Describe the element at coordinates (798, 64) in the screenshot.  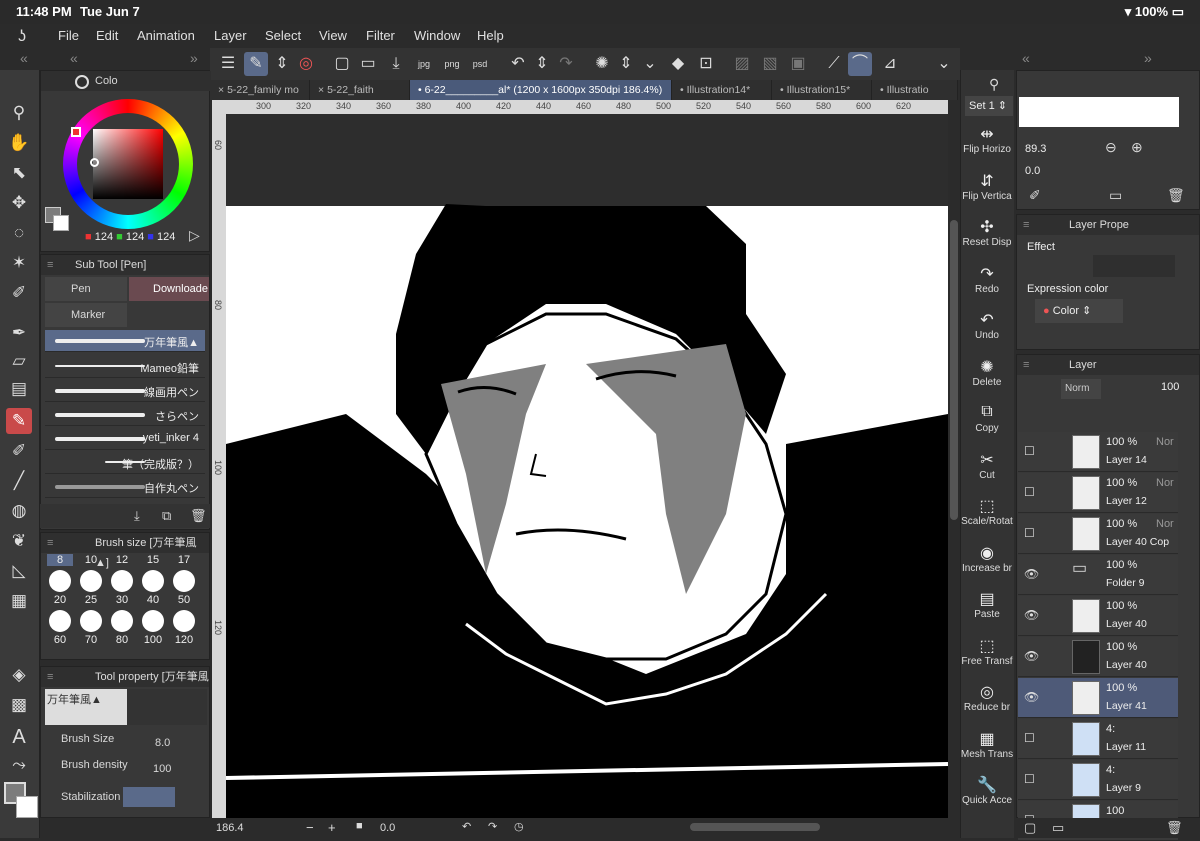
I see `crop-selection-icon: ▣` at that location.